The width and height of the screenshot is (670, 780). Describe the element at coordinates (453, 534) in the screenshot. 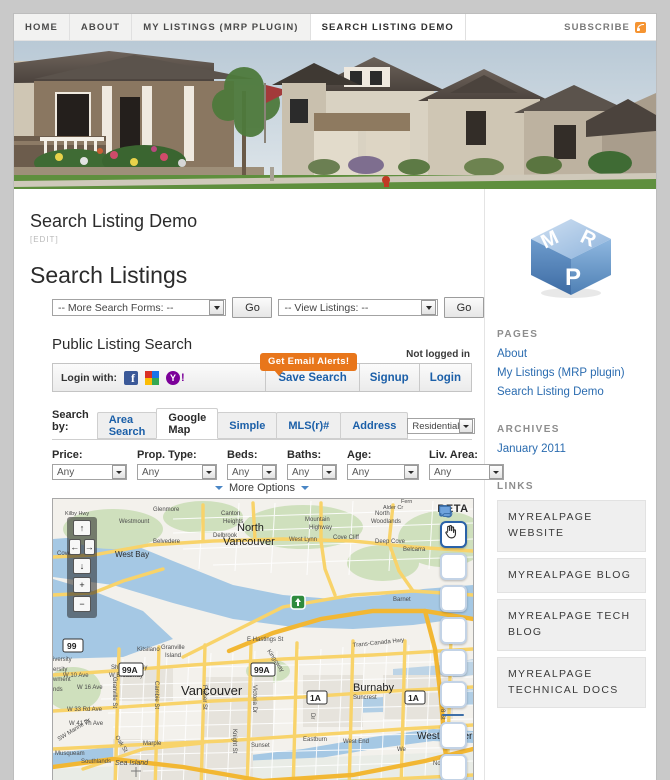

I see `hand-pan-tool-icon` at that location.